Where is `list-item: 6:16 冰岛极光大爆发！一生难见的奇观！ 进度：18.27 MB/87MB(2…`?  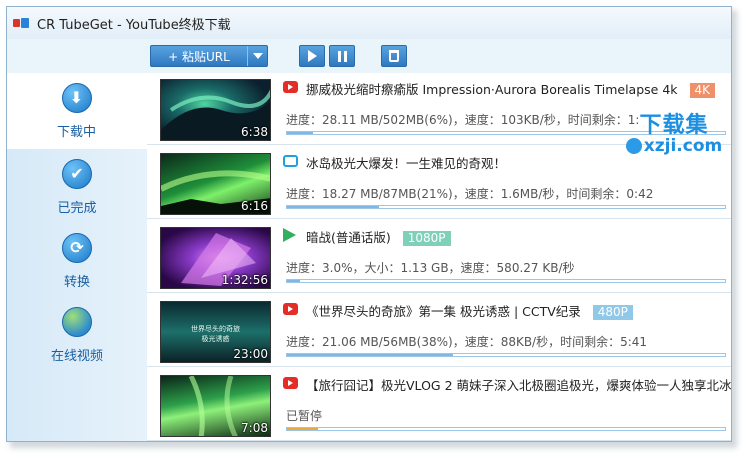 list-item: 6:16 冰岛极光大爆发！一生难见的奇观！ 进度：18.27 MB/87MB(2… is located at coordinates (439, 183).